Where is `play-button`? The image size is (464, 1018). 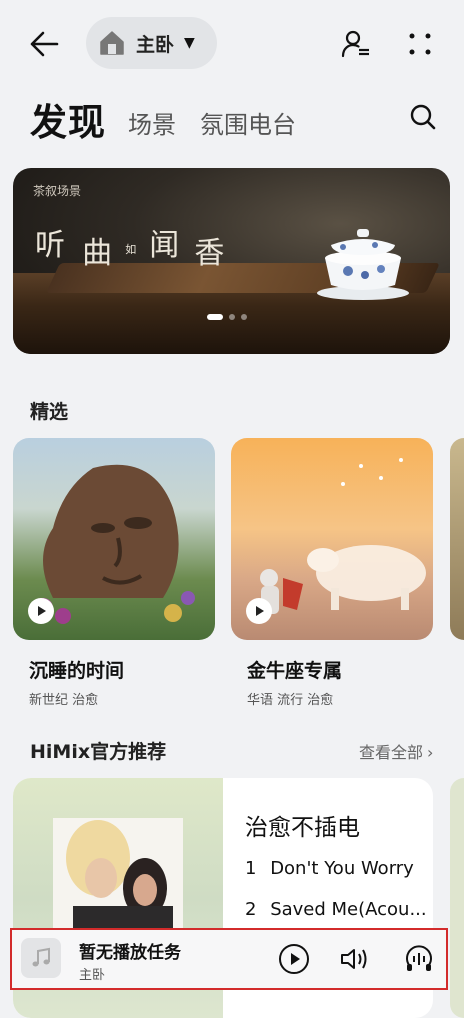 play-button is located at coordinates (294, 959).